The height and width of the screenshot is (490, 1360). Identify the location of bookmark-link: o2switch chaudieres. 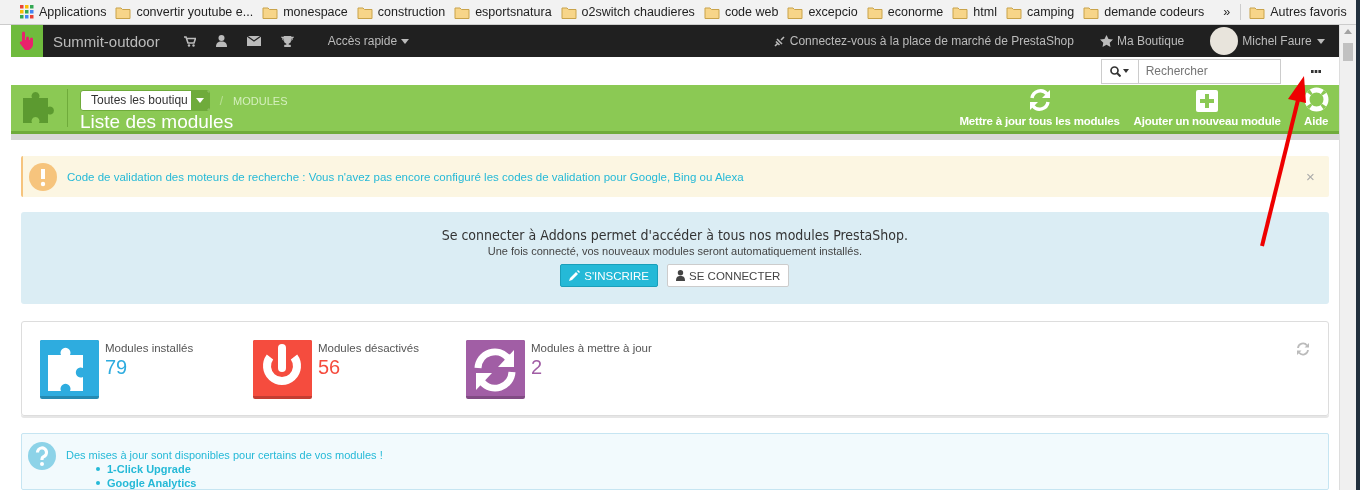
(632, 12).